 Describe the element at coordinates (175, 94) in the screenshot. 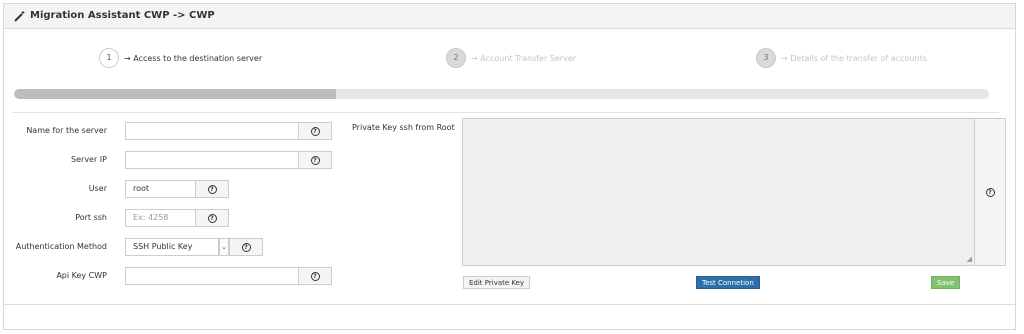

I see `progress-fill` at that location.